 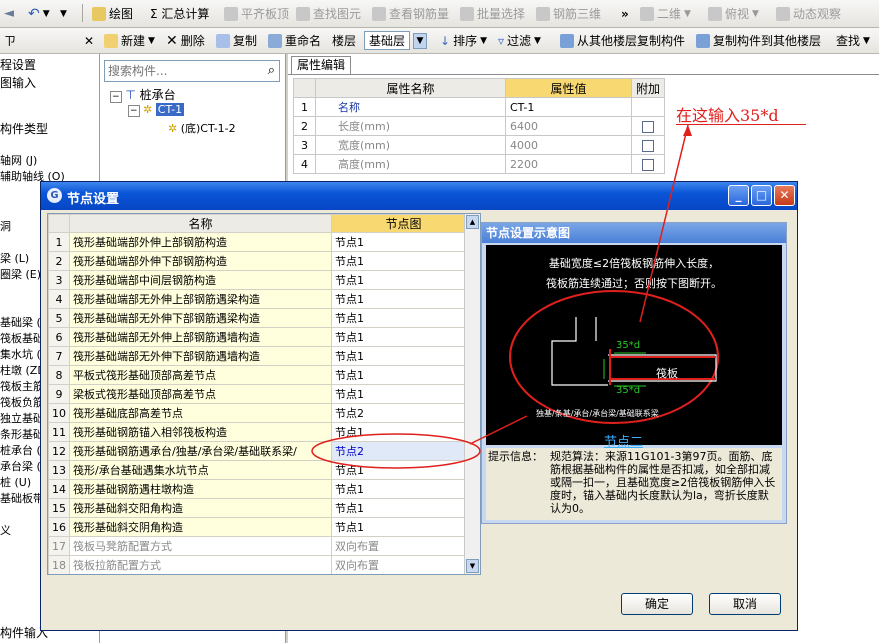 I want to click on find-element-button: 查找图元, so click(x=328, y=13).